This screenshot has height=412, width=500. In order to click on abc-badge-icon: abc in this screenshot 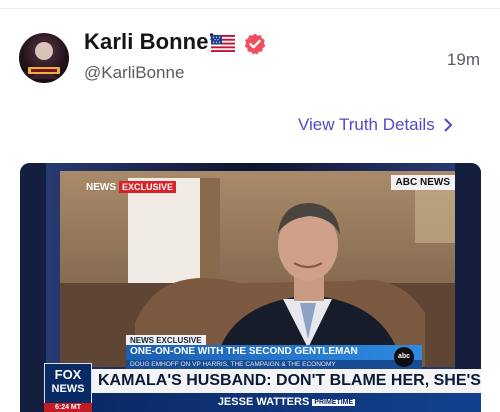, I will do `click(404, 357)`.